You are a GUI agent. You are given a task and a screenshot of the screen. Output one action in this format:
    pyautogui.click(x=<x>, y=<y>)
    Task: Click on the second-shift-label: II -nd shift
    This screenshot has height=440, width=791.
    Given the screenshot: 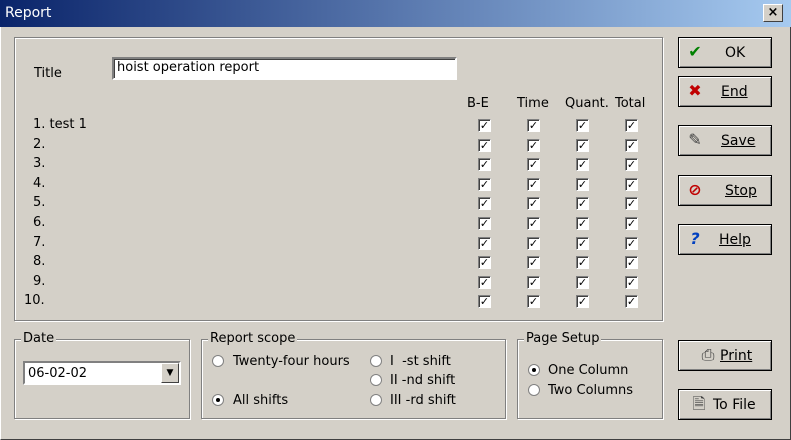 What is the action you would take?
    pyautogui.click(x=423, y=380)
    